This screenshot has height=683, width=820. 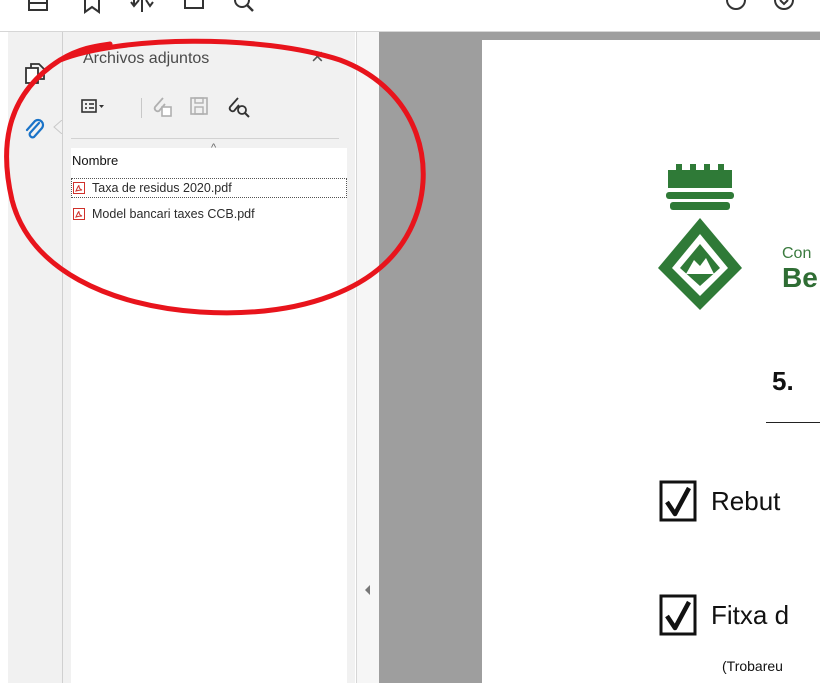 What do you see at coordinates (244, 7) in the screenshot?
I see `search-icon` at bounding box center [244, 7].